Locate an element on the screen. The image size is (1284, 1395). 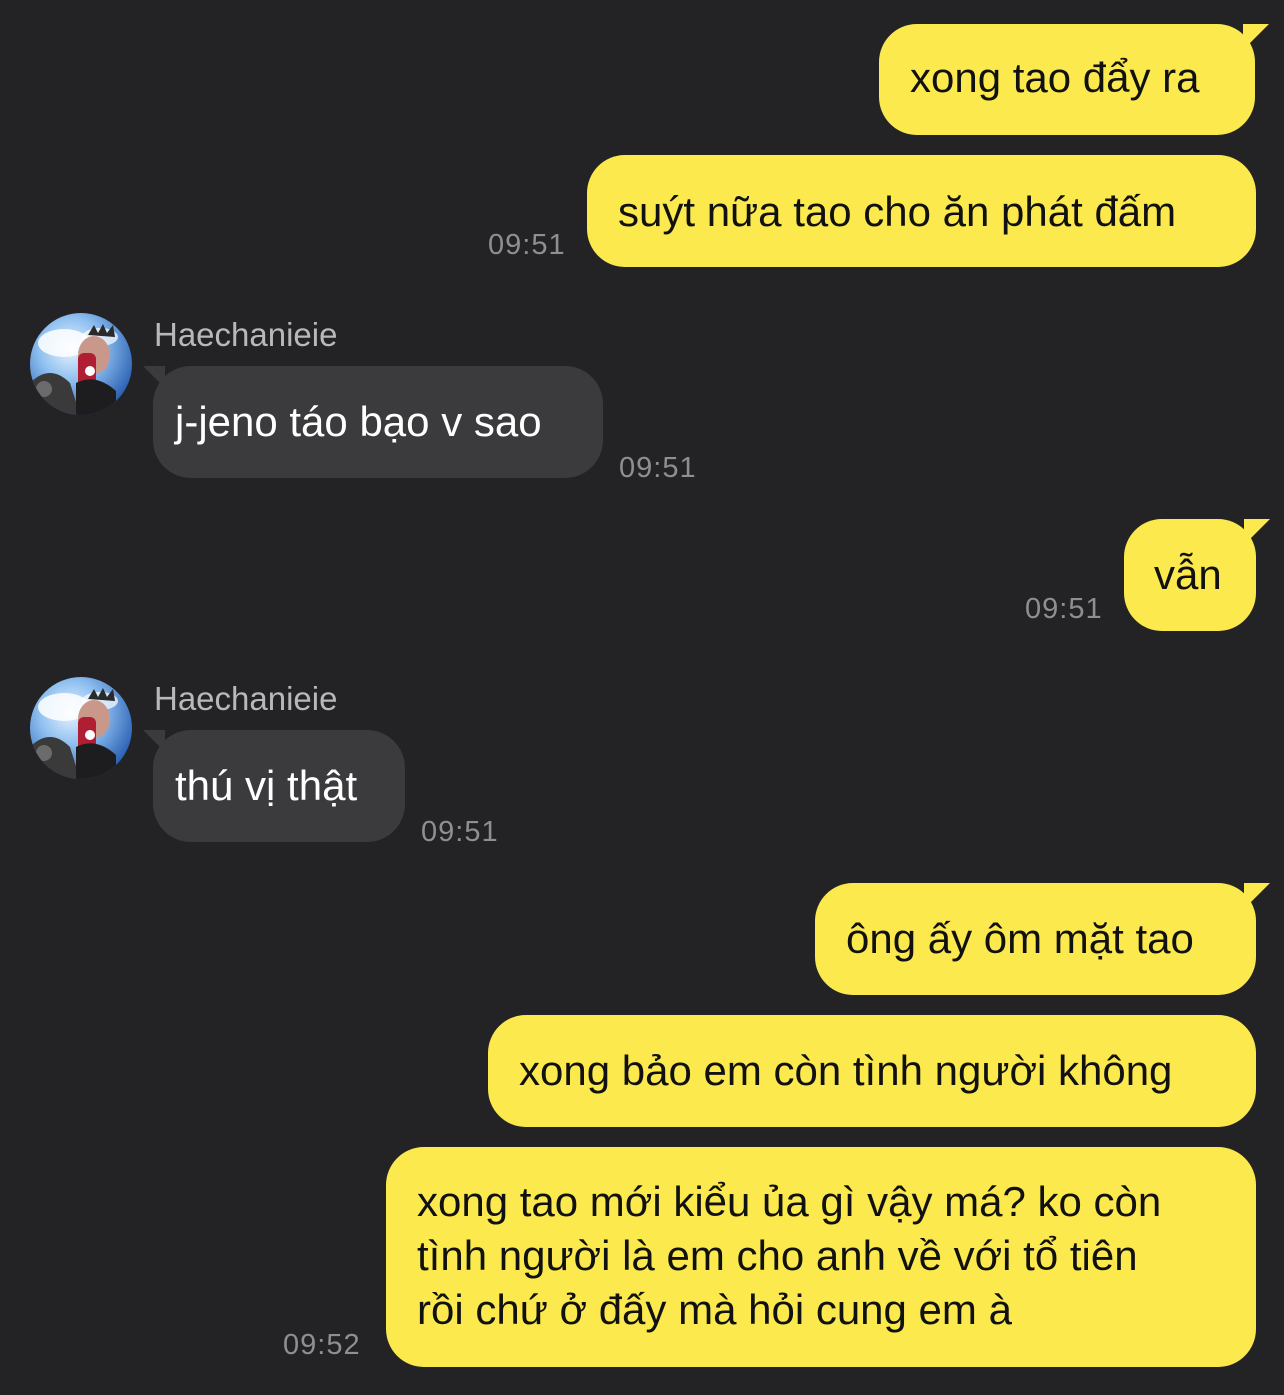
outgoing-message-bubble: suýt nữa tao cho ăn phát đấm is located at coordinates (921, 211).